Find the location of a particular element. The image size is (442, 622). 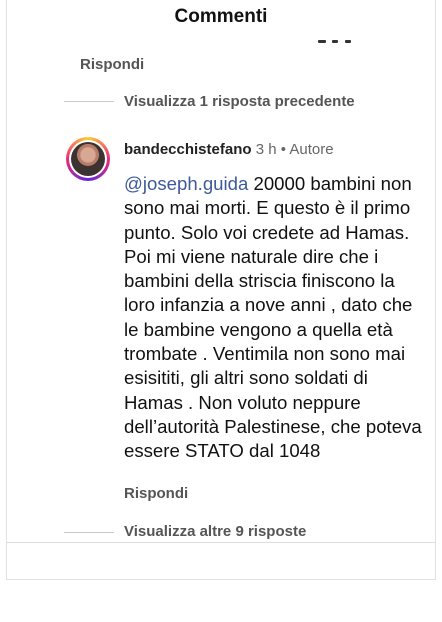

reply-button: Rispondi is located at coordinates (156, 493).